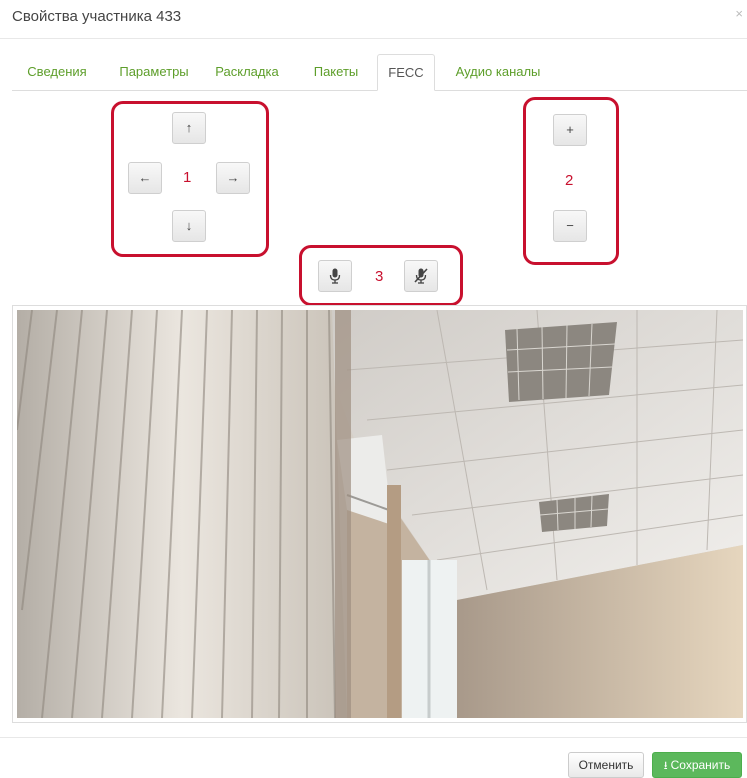 This screenshot has width=747, height=778. I want to click on annotation-1: 1, so click(187, 177).